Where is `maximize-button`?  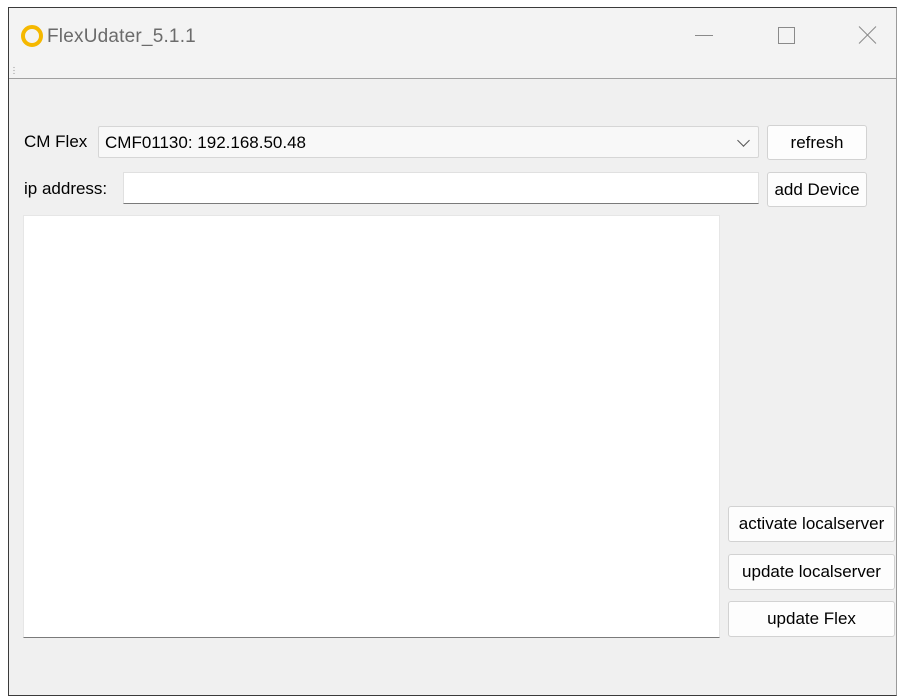
maximize-button is located at coordinates (786, 35).